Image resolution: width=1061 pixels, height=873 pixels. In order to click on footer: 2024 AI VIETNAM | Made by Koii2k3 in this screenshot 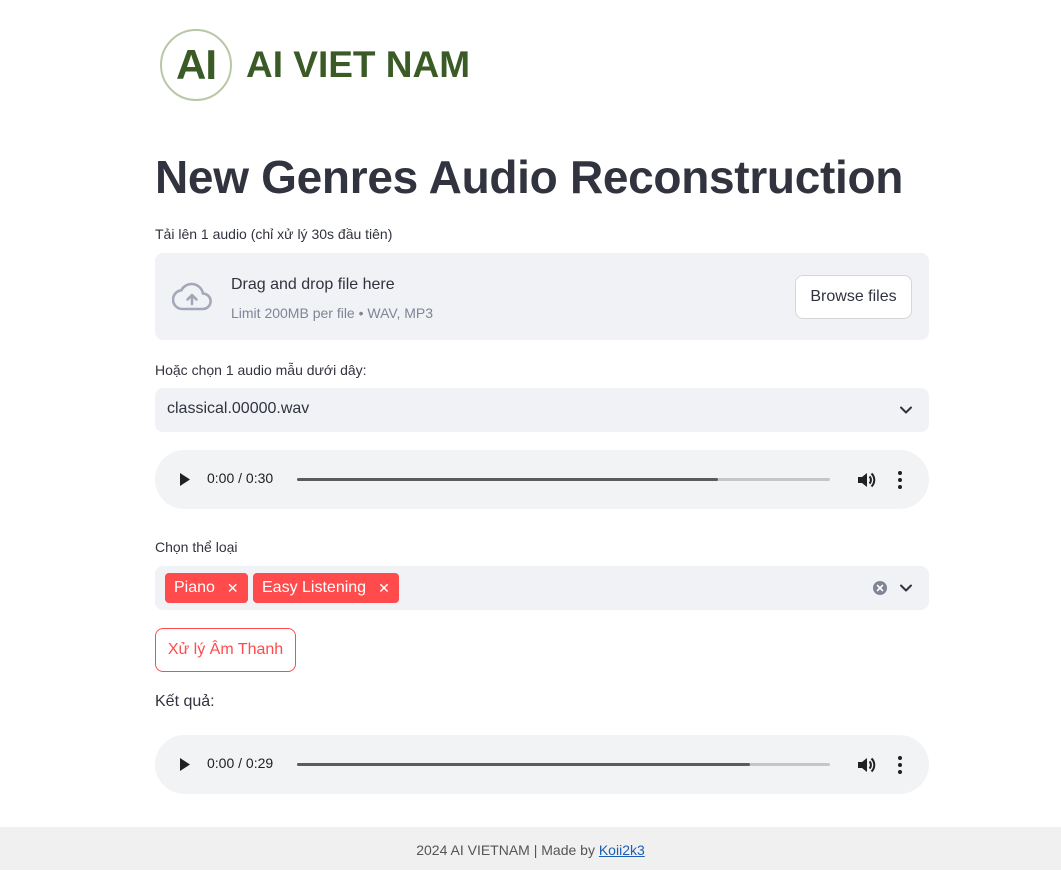, I will do `click(530, 848)`.